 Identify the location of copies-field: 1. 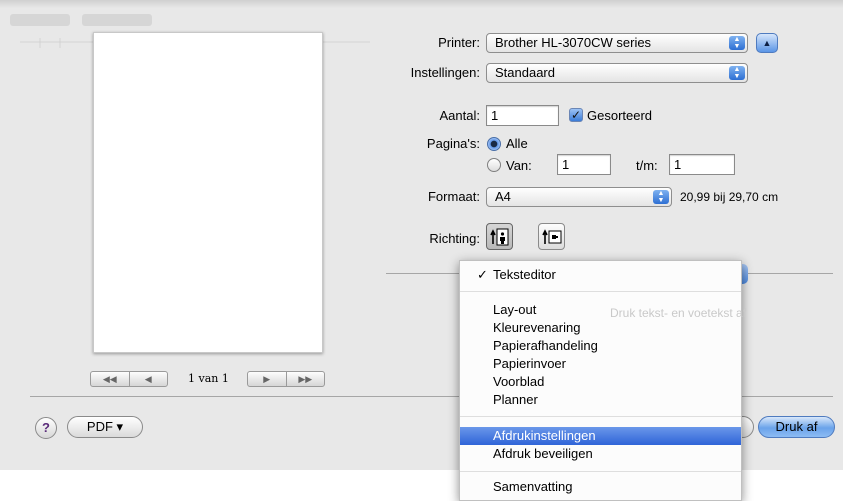
(522, 115).